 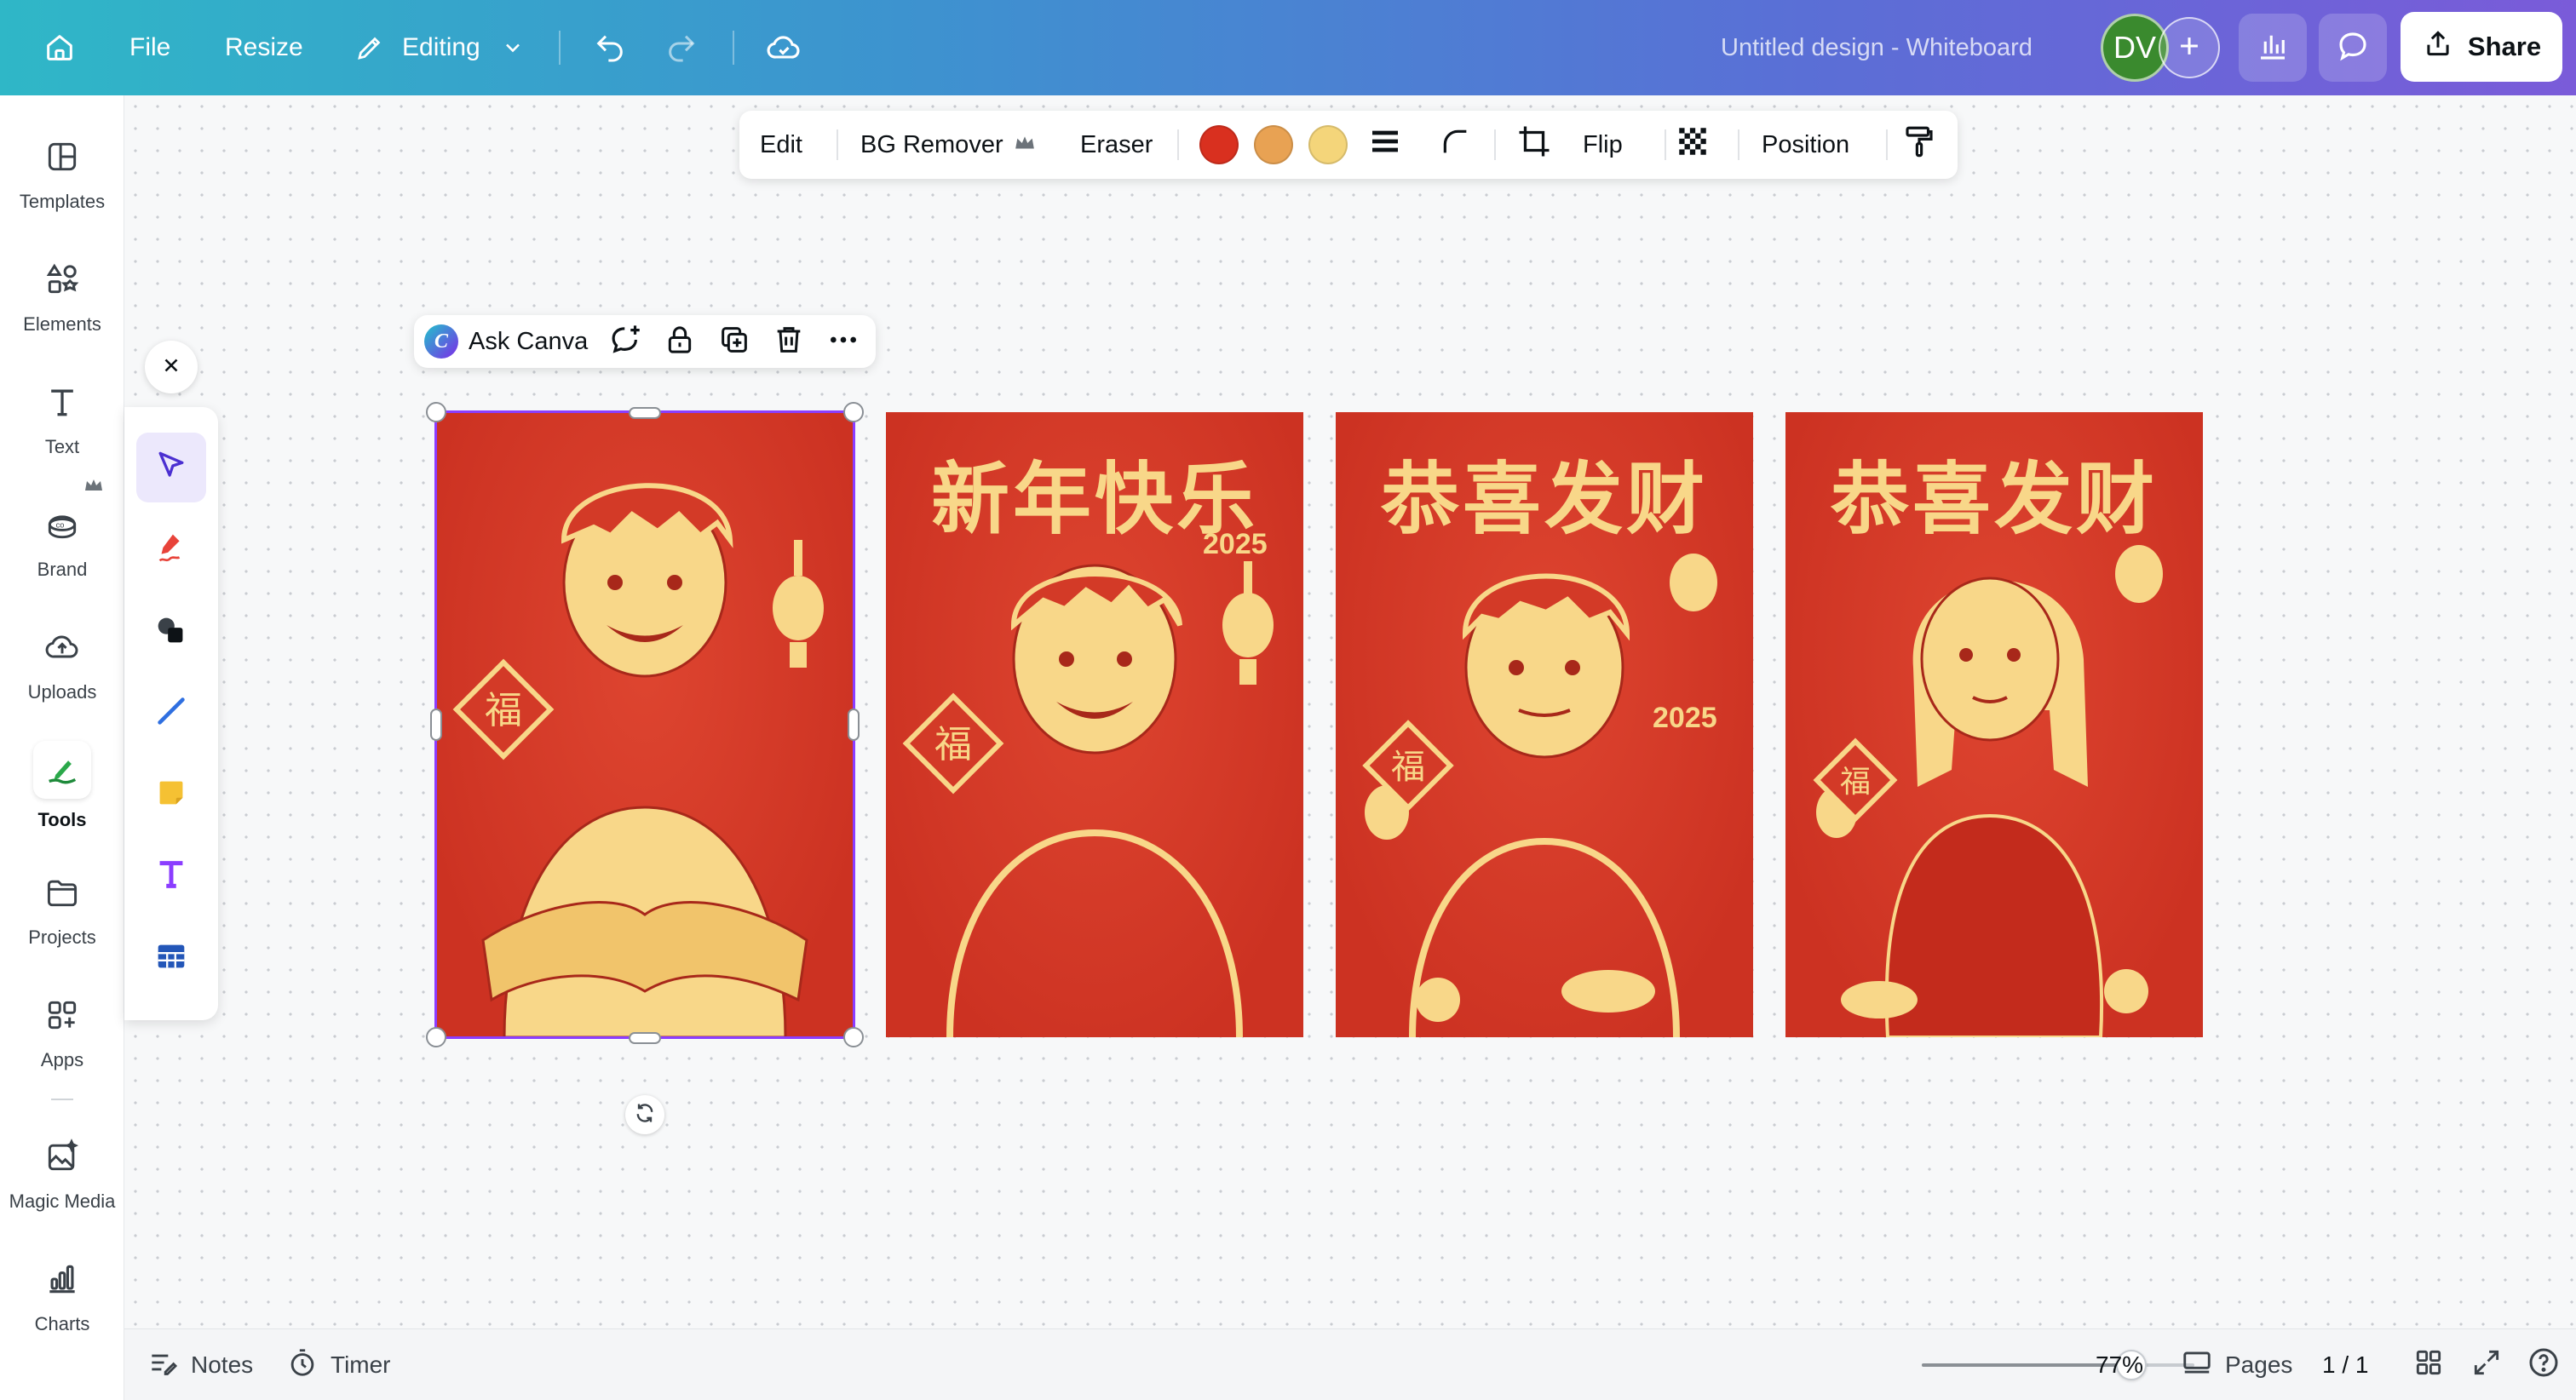 I want to click on corner-radius-icon, so click(x=1455, y=144).